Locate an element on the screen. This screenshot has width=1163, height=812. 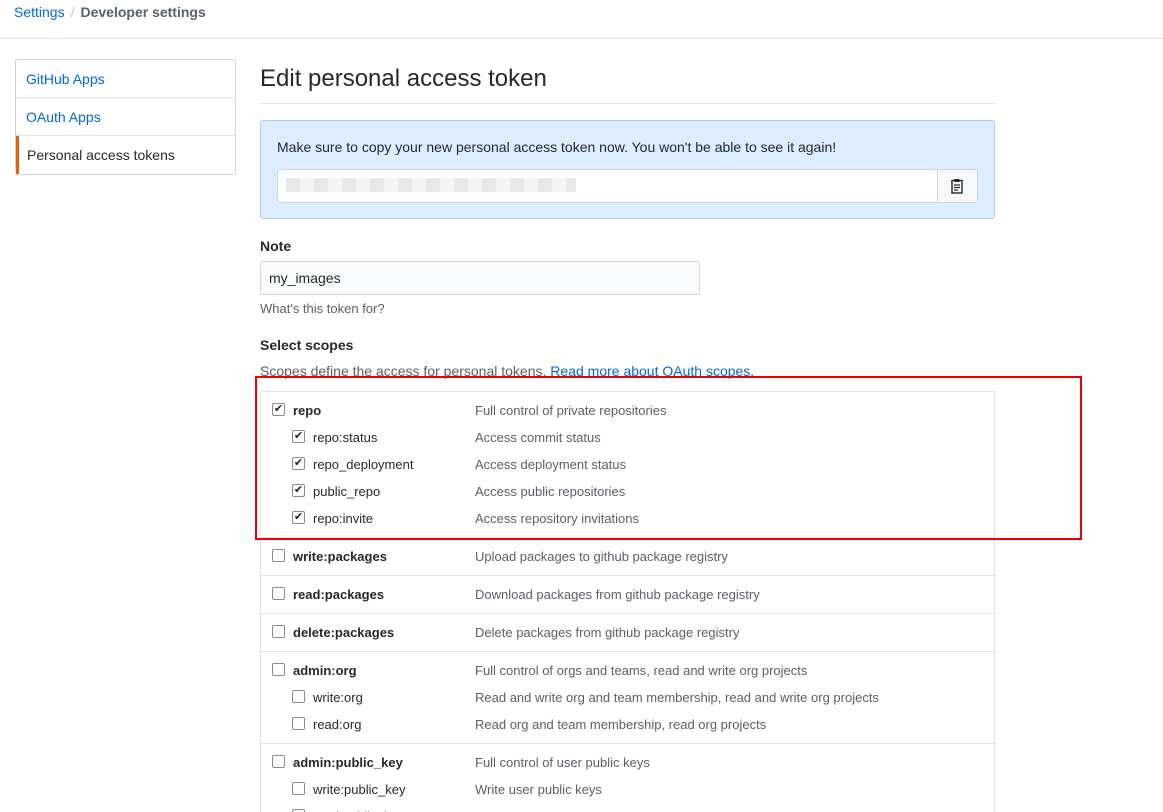
copy-token-button is located at coordinates (957, 186).